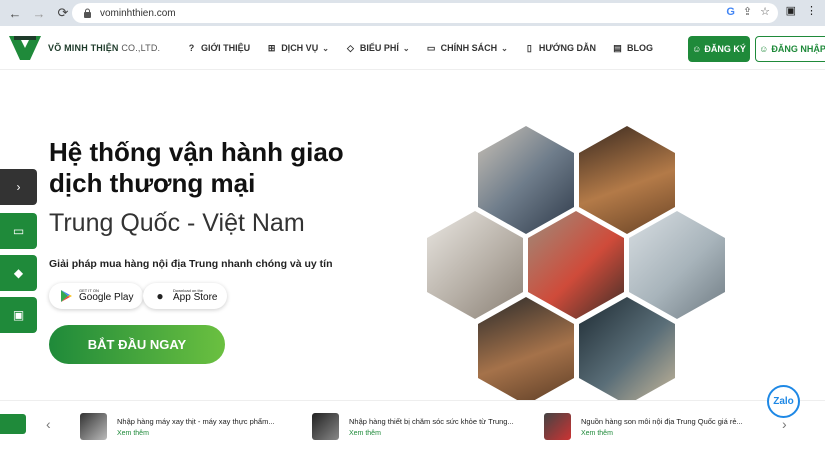  Describe the element at coordinates (632, 48) in the screenshot. I see `menu-item-blog: ▤ BLOG` at that location.